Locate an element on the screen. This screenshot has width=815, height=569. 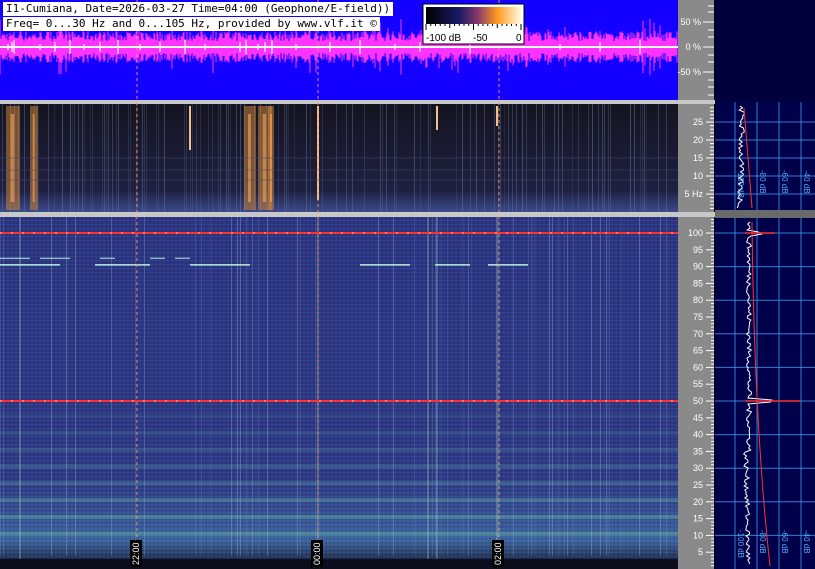
time-marker-label: 02:00 is located at coordinates (498, 553).